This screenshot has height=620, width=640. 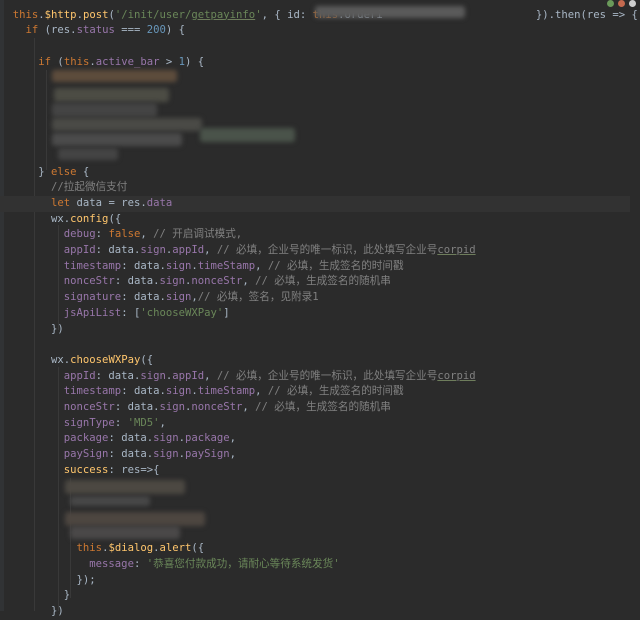 I want to click on code-token: // 必填，企业号的唯一标识，此处填写企业号, so click(x=327, y=250).